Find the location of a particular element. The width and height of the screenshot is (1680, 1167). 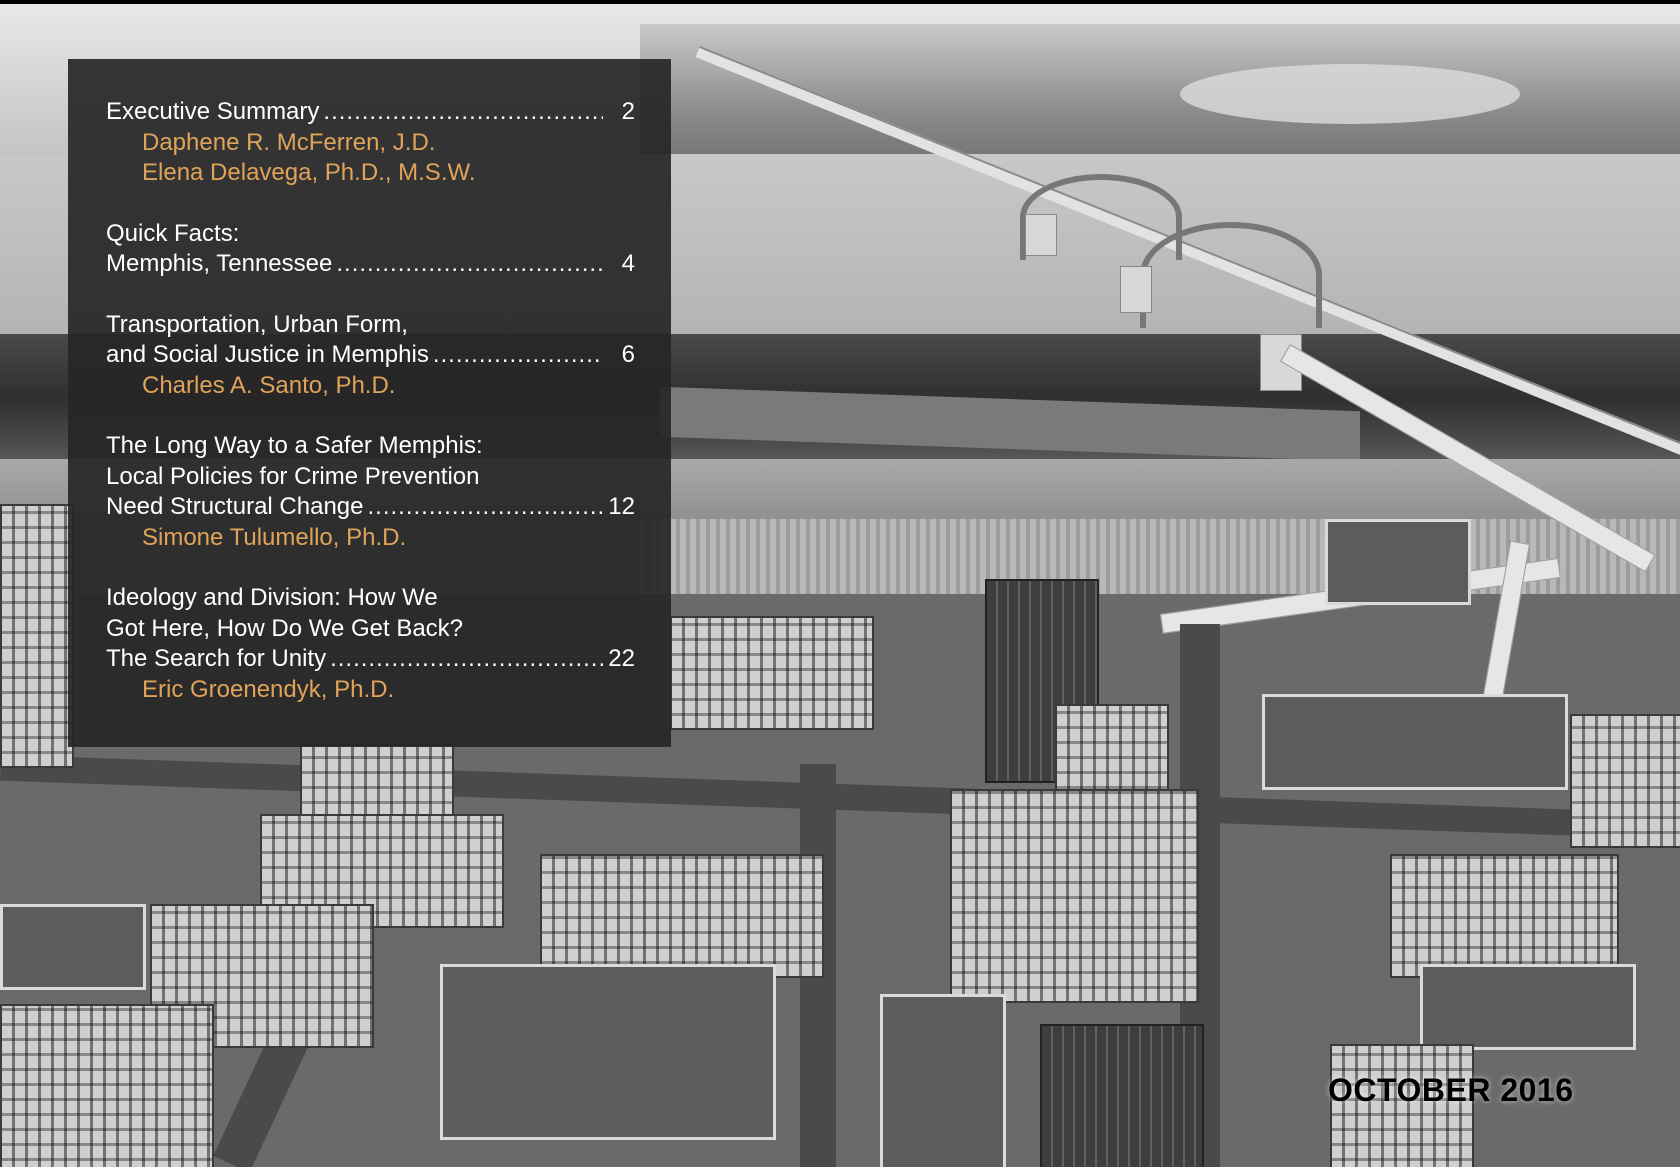

toc-title-text: and Social Justice in Memphis is located at coordinates (267, 354).